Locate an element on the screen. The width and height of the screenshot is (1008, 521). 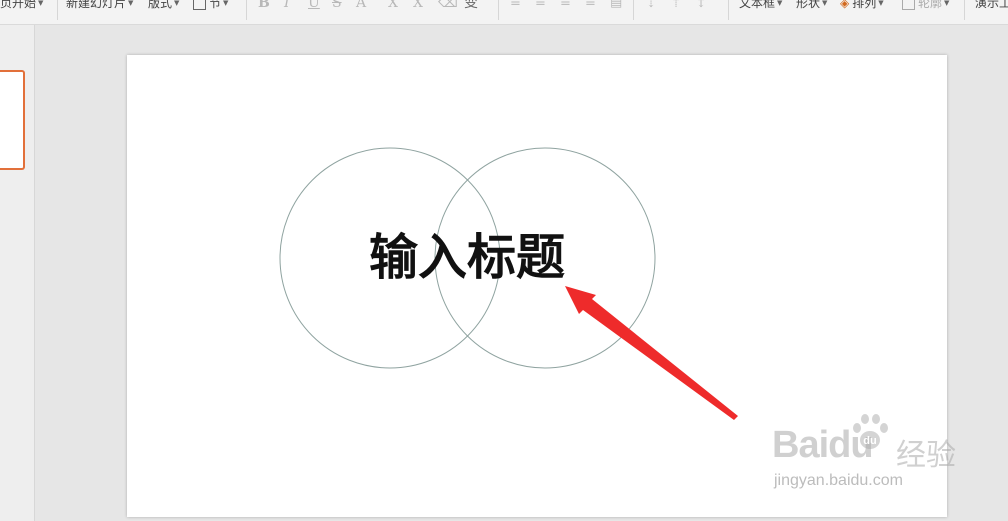
justify-icon: ≡ is located at coordinates (590, 6).